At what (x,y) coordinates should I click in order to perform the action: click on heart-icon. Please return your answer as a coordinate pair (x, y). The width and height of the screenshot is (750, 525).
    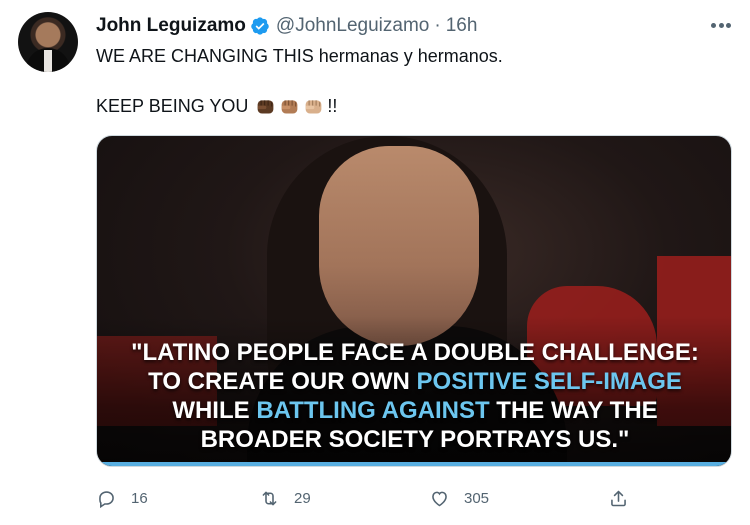
    Looking at the image, I should click on (439, 498).